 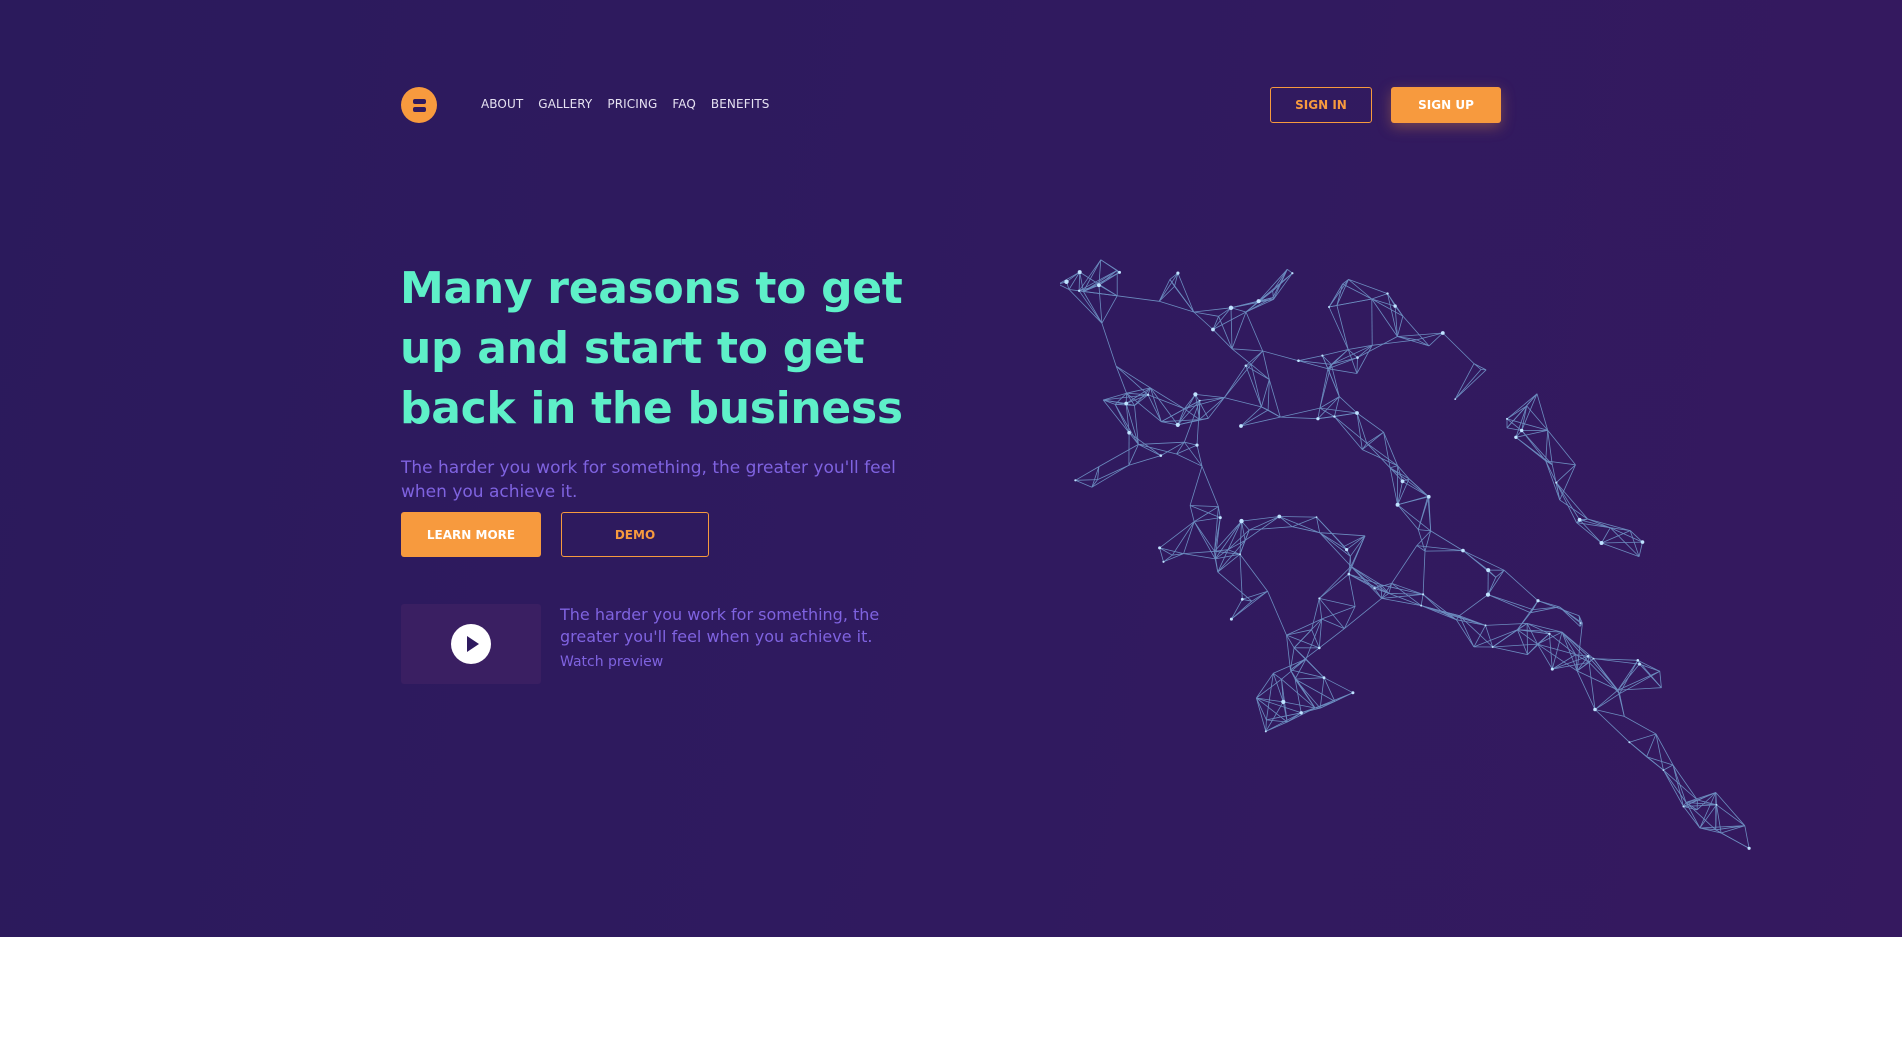 I want to click on play-triangle, so click(x=473, y=644).